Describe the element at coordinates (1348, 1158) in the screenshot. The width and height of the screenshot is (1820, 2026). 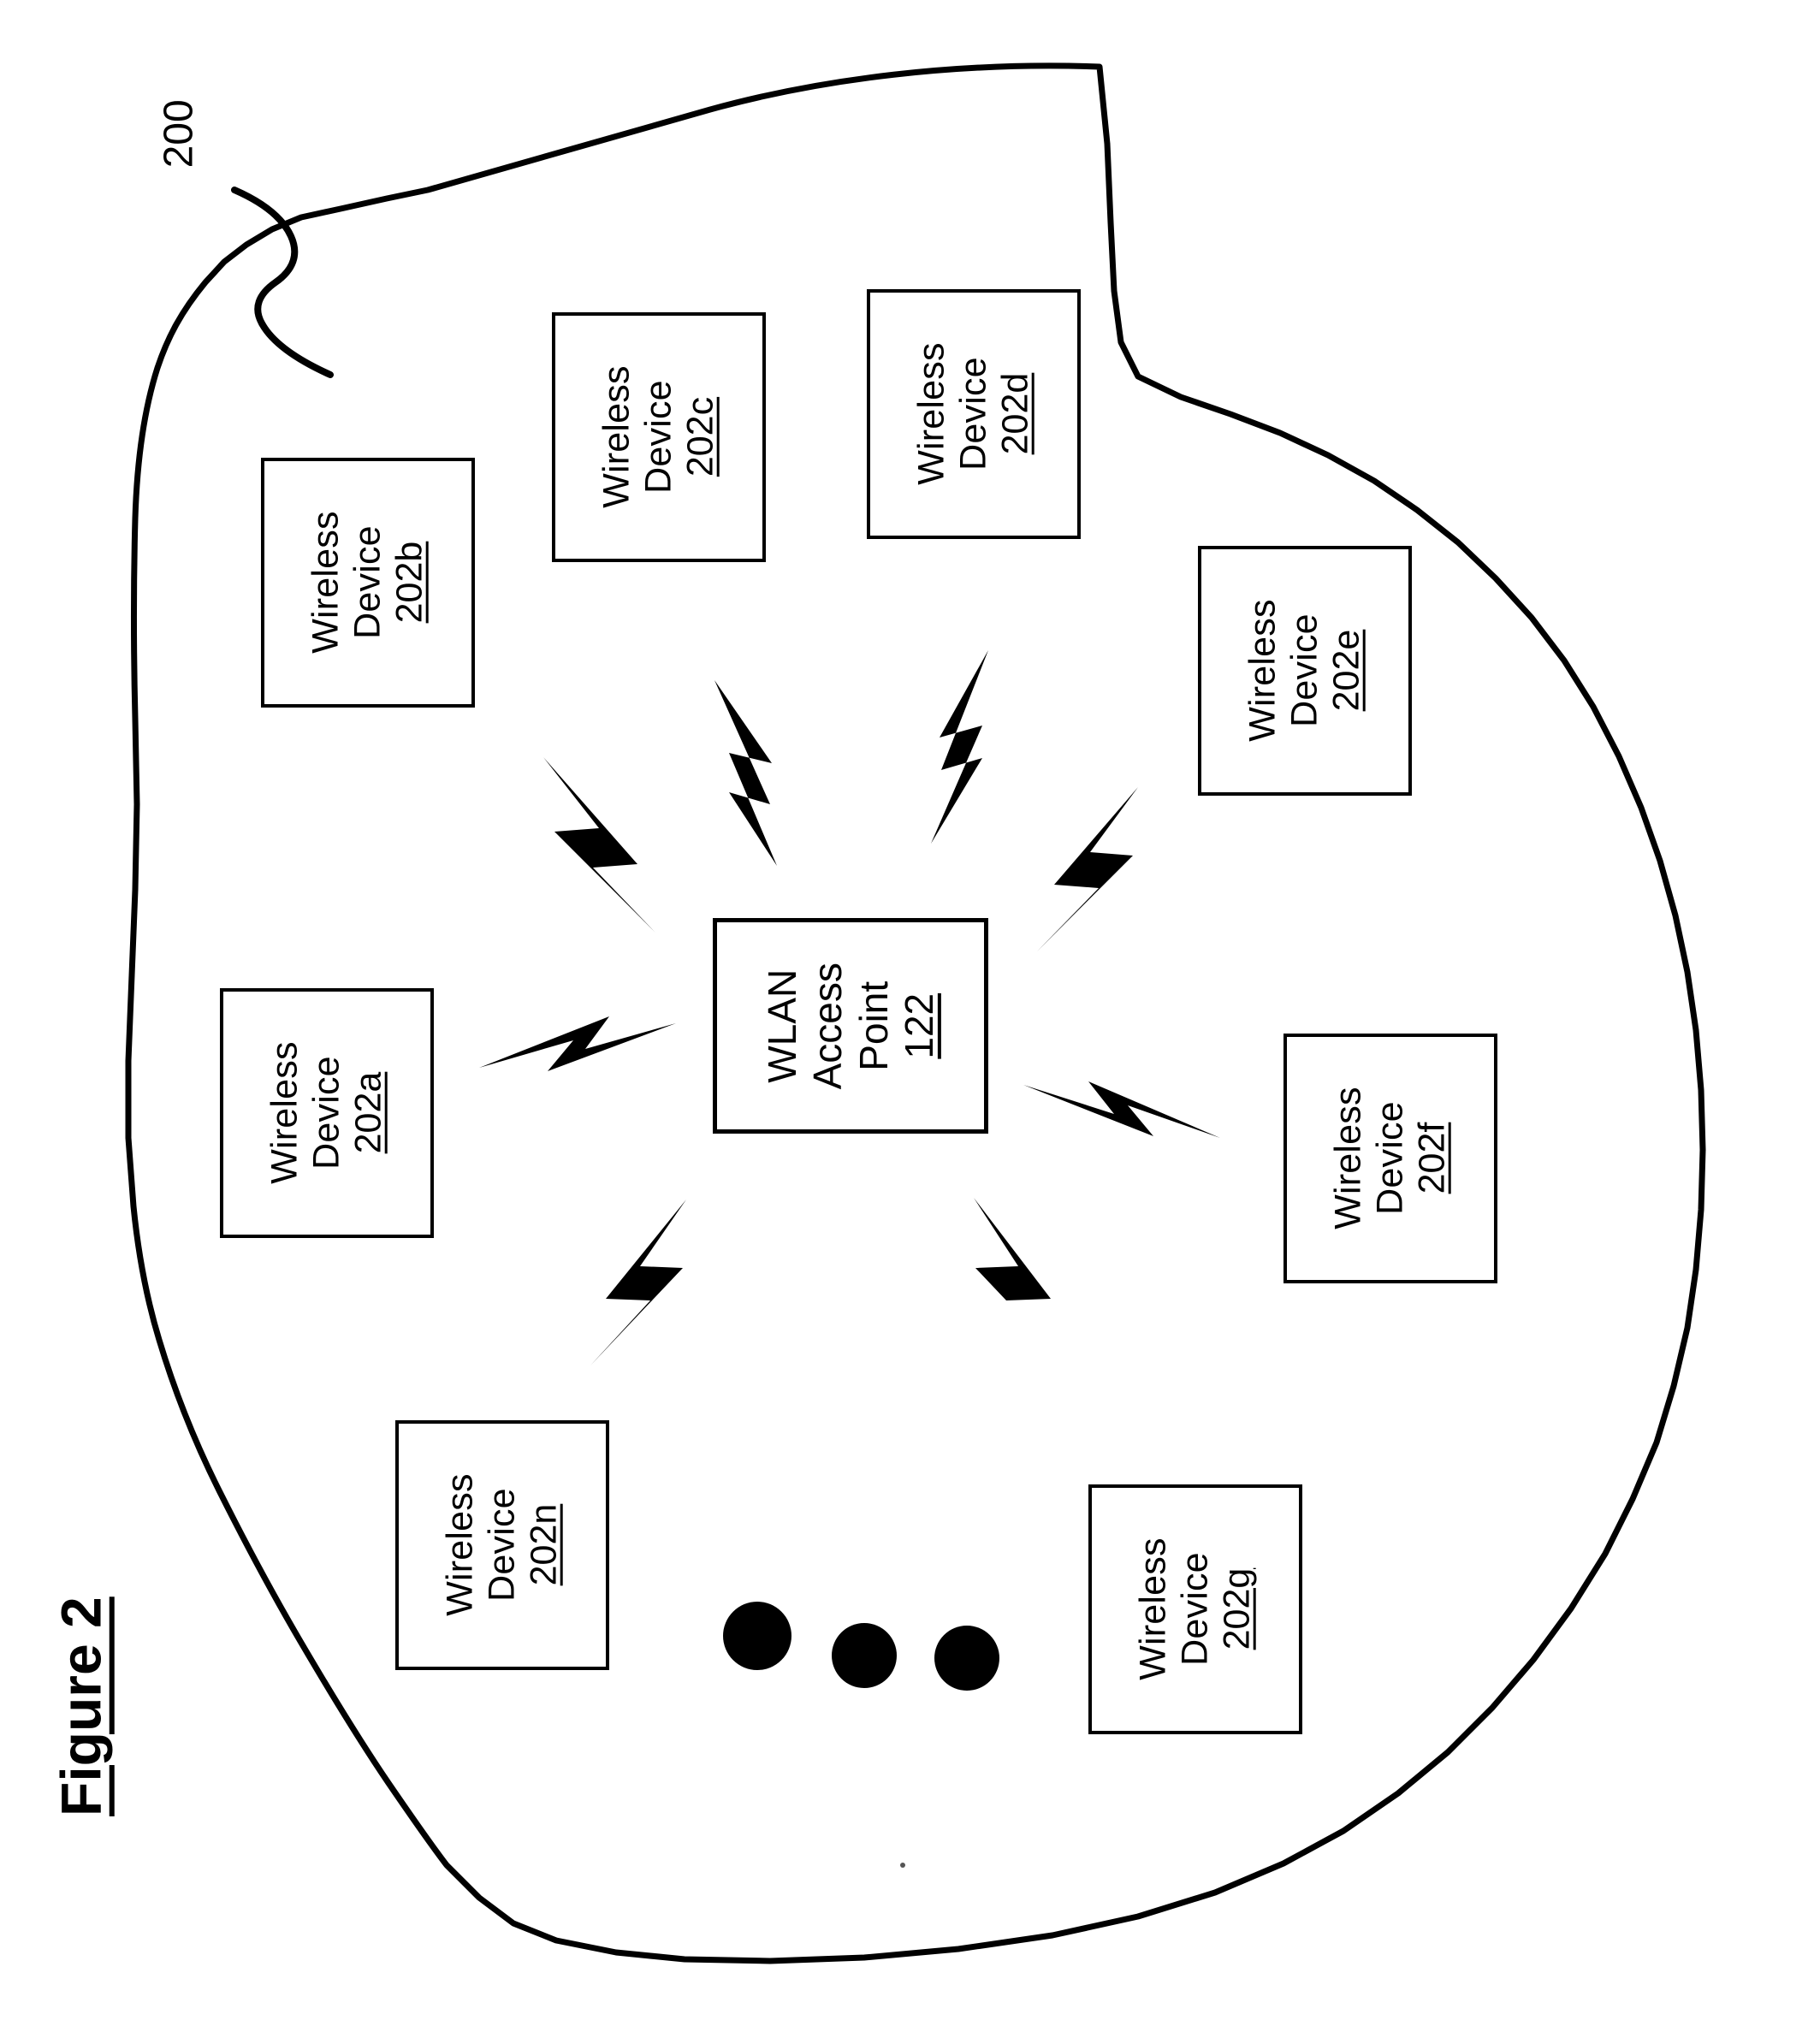
I see `wireless-device-202f-line1: Wireless` at that location.